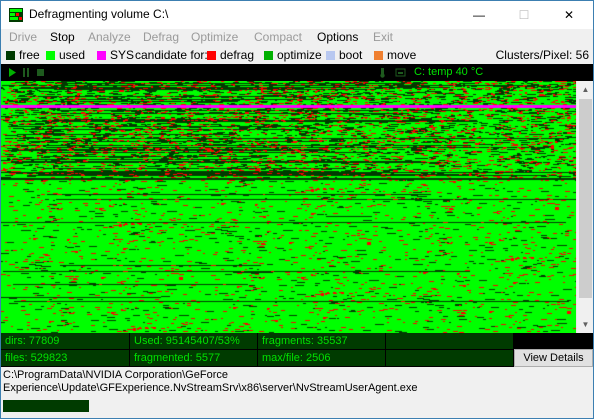  What do you see at coordinates (351, 55) in the screenshot?
I see `legend-boot-label: boot` at bounding box center [351, 55].